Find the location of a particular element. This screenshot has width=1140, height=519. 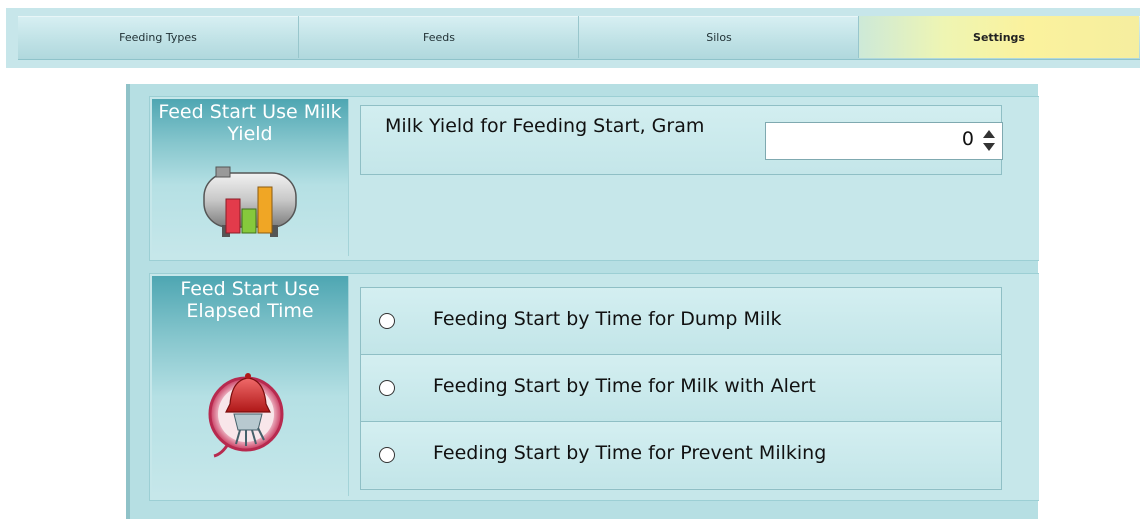

milk-yield-value: 0 is located at coordinates (968, 139).